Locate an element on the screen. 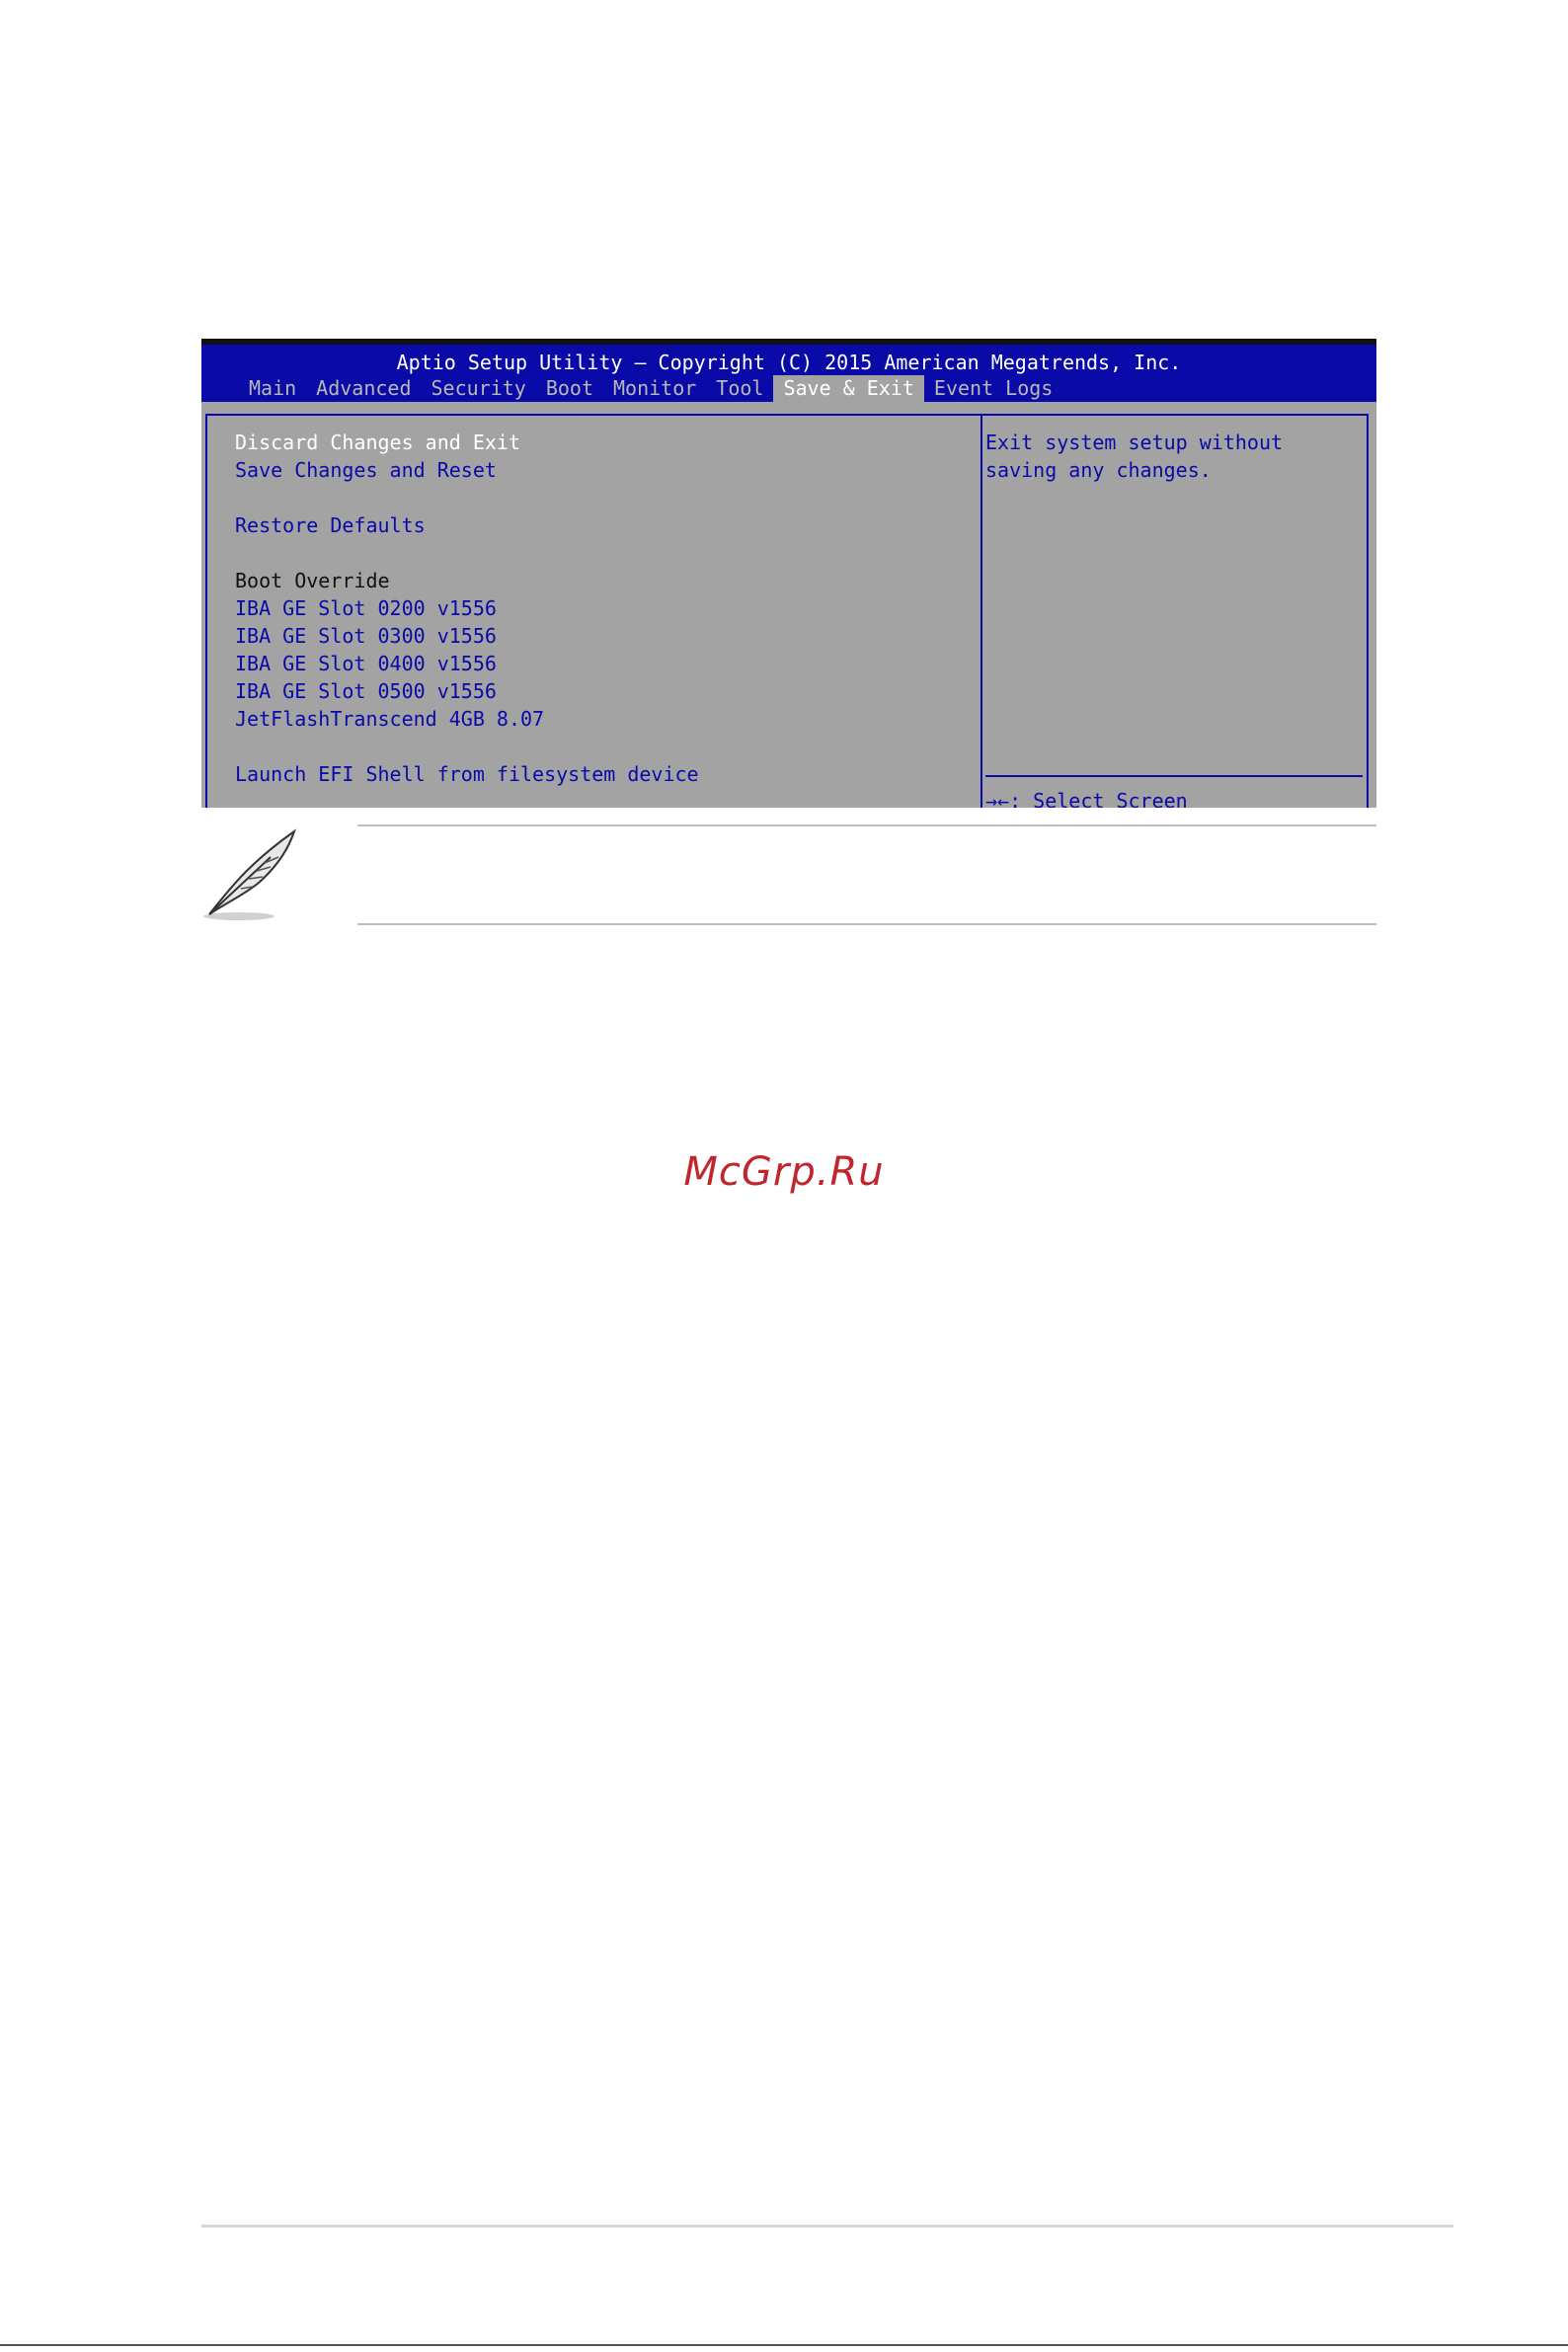 The height and width of the screenshot is (2352, 1568). footer-rule is located at coordinates (827, 2226).